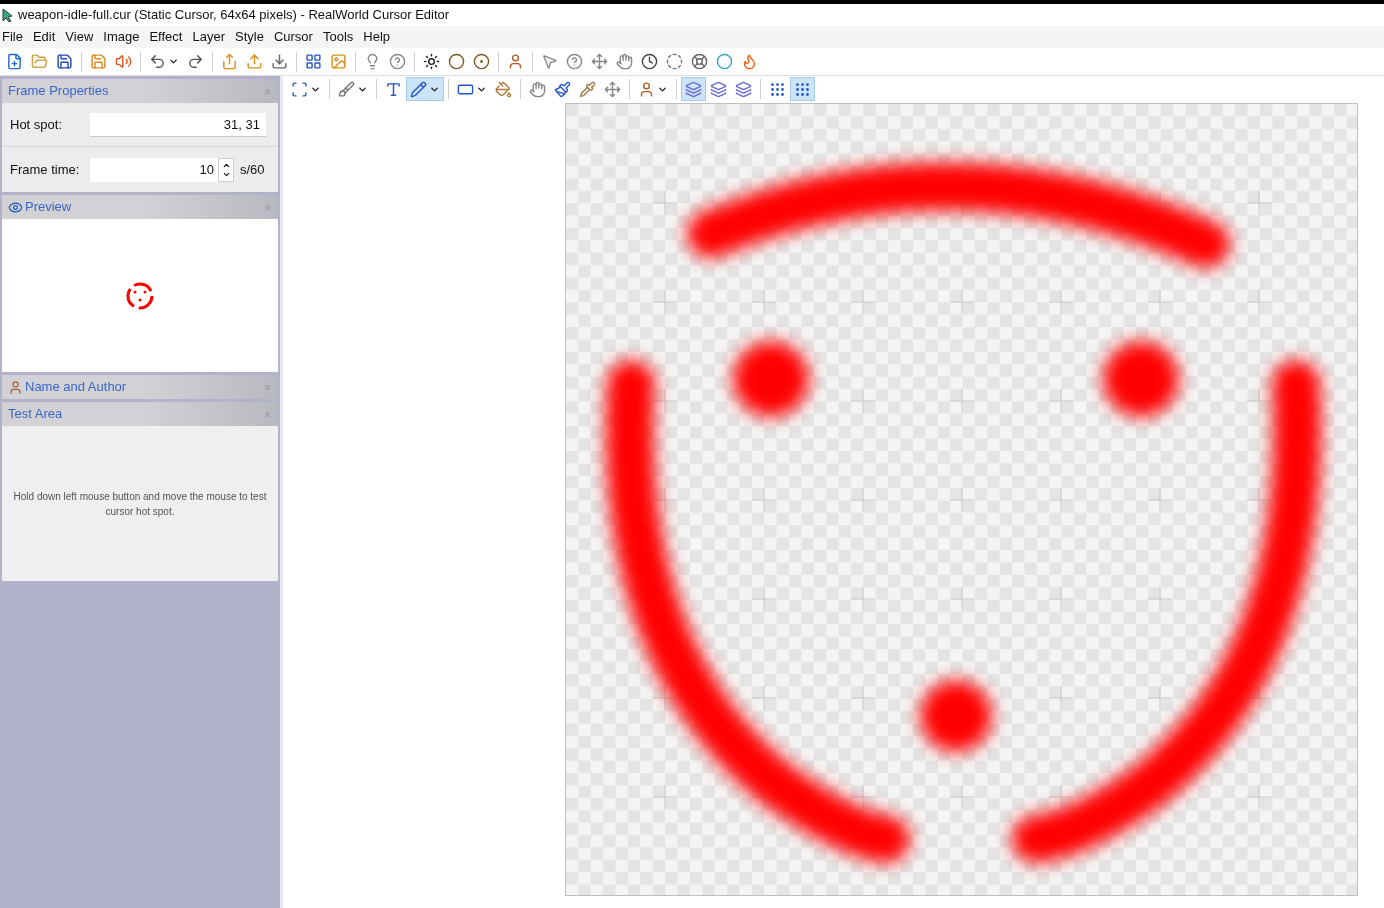  Describe the element at coordinates (140, 414) in the screenshot. I see `panel-header: Test Area` at that location.